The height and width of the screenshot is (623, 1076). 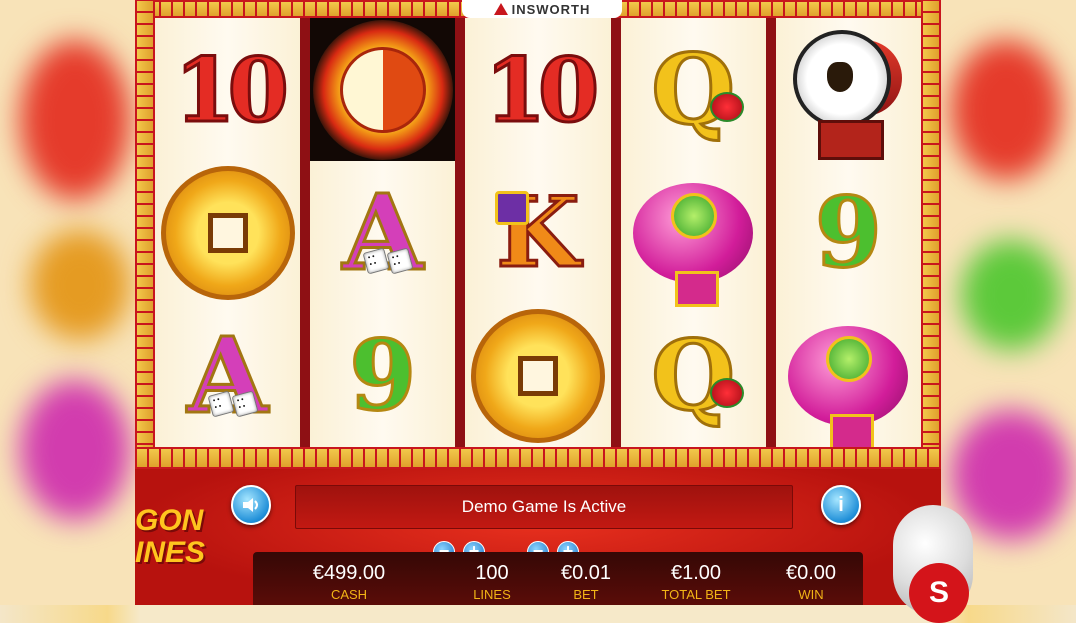 What do you see at coordinates (538, 458) in the screenshot?
I see `frame-bottom` at bounding box center [538, 458].